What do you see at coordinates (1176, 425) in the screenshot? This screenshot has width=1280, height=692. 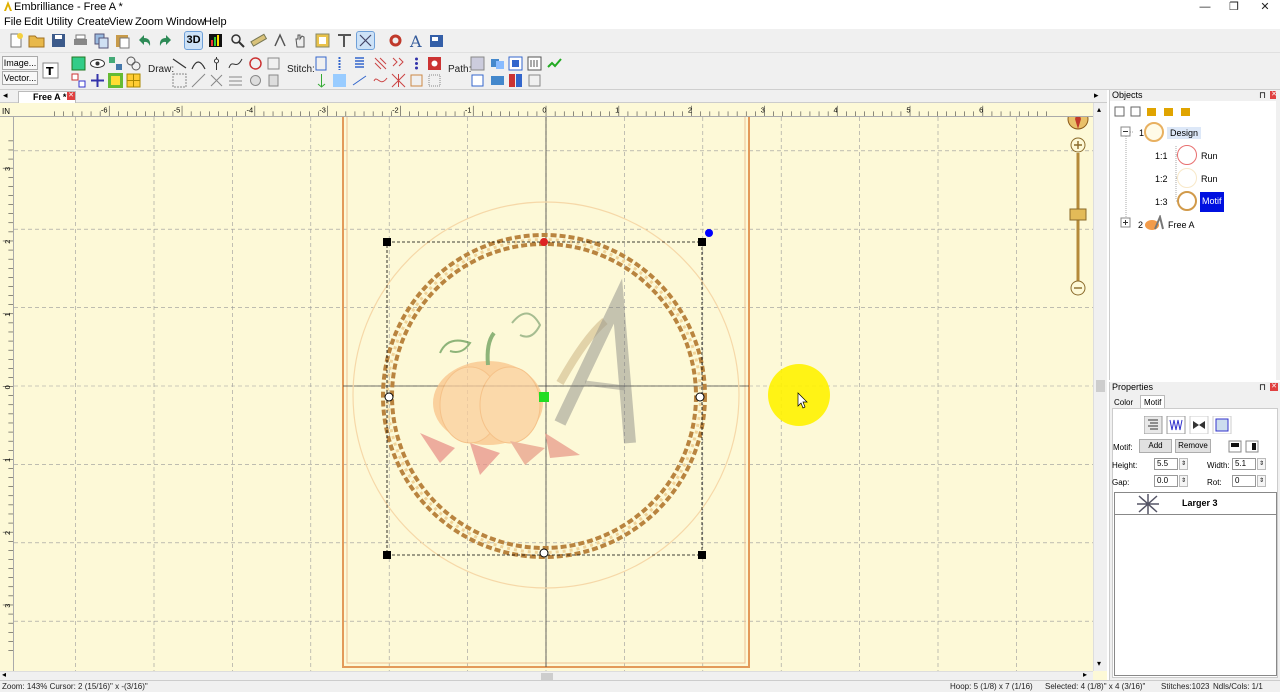 I see `motif-wave-icon` at bounding box center [1176, 425].